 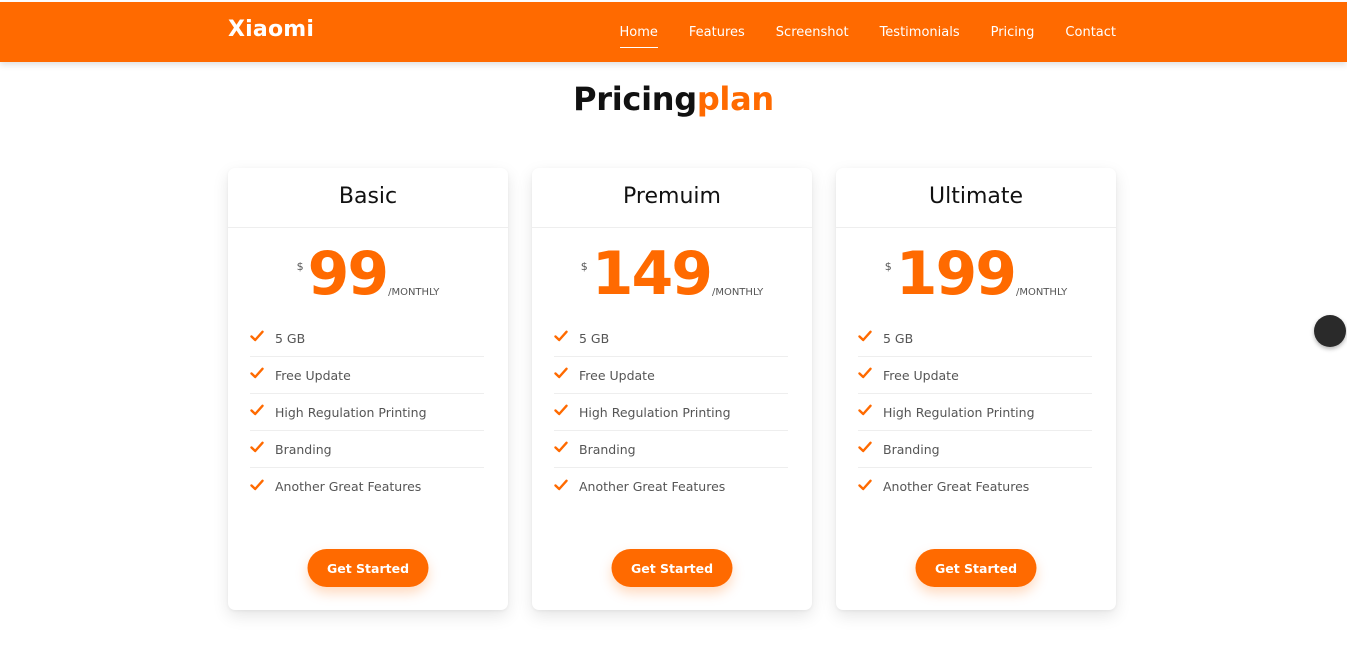 What do you see at coordinates (639, 33) in the screenshot?
I see `nav-item-home: Home` at bounding box center [639, 33].